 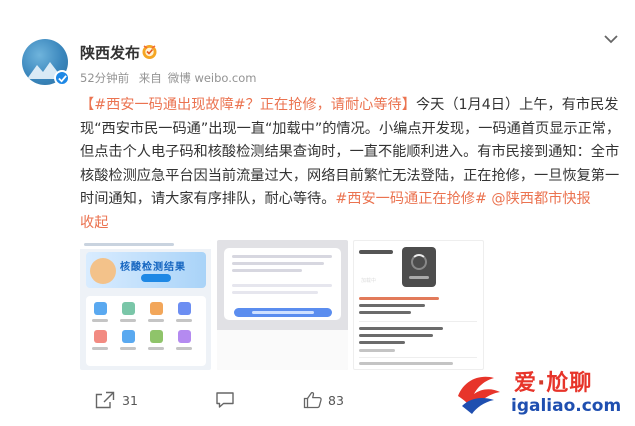 I want to click on fold-link: 收起, so click(x=94, y=223).